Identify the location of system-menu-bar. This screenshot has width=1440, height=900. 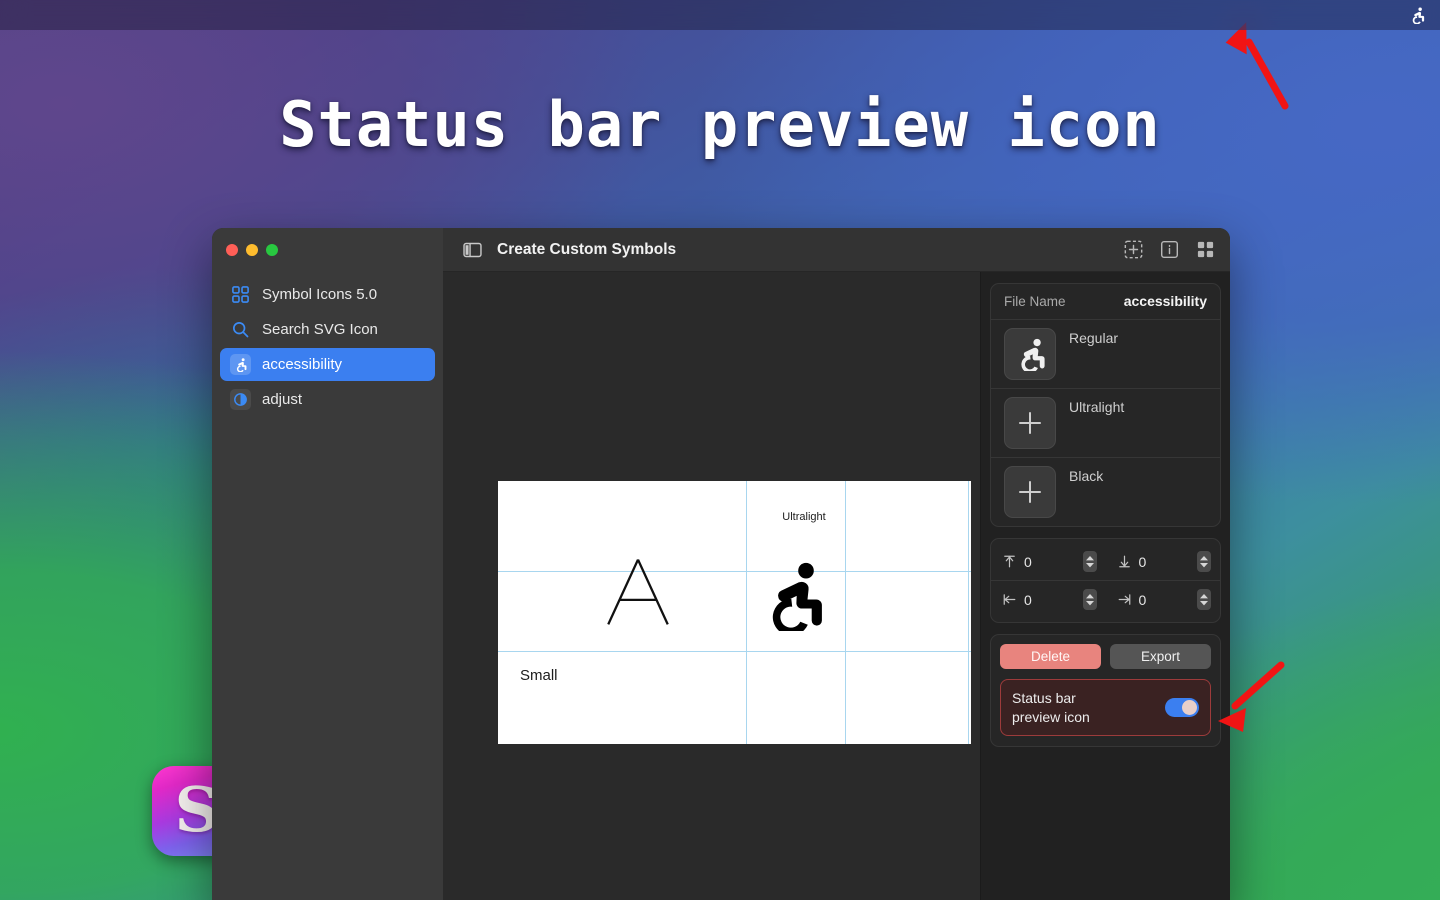
(720, 15).